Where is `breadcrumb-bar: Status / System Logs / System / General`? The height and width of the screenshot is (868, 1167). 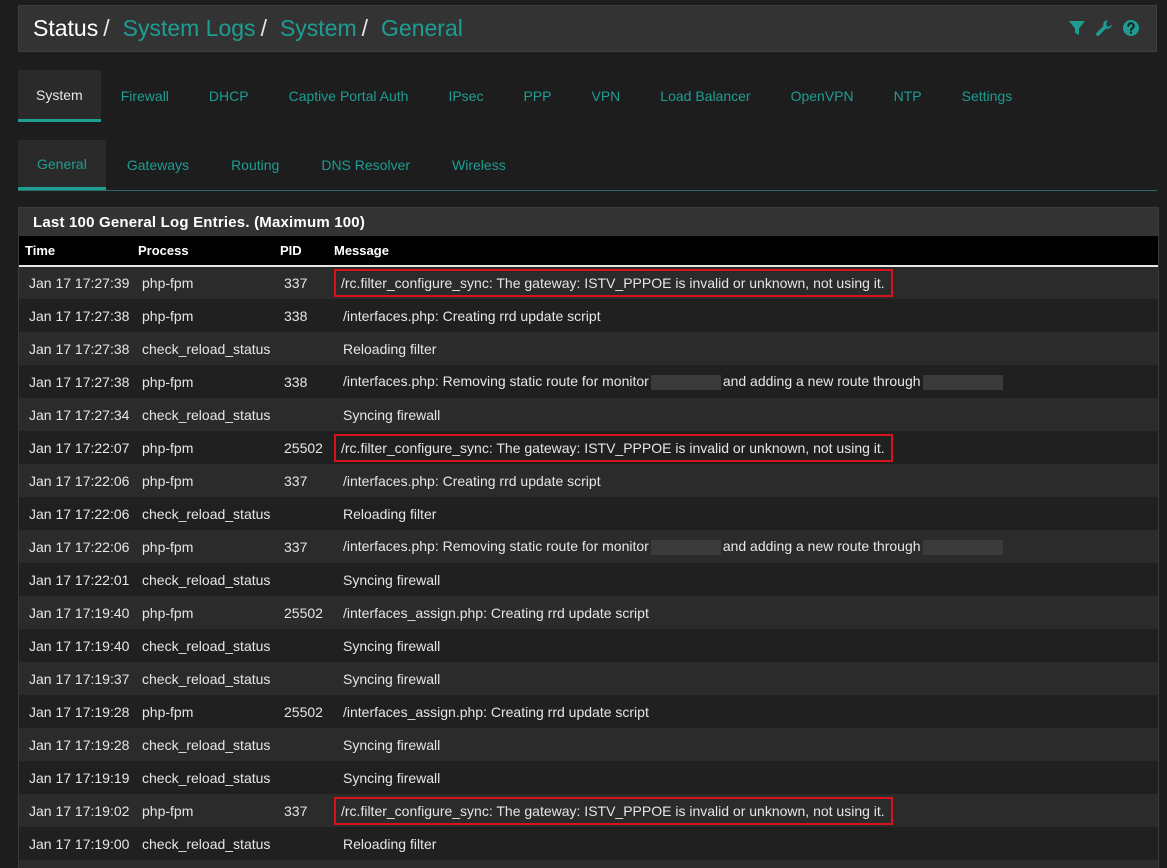 breadcrumb-bar: Status / System Logs / System / General is located at coordinates (587, 28).